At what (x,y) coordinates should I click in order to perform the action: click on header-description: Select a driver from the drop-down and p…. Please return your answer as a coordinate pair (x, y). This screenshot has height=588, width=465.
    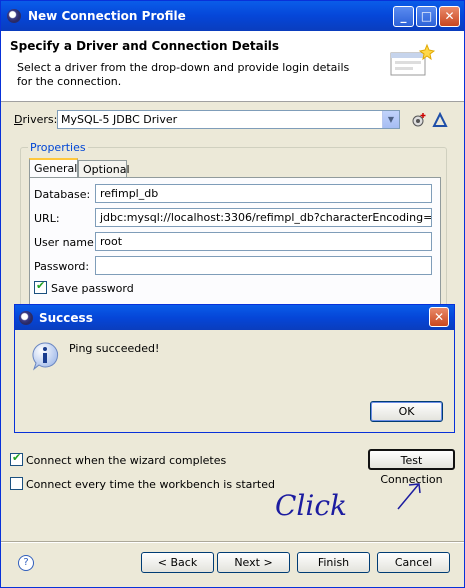
    Looking at the image, I should click on (183, 74).